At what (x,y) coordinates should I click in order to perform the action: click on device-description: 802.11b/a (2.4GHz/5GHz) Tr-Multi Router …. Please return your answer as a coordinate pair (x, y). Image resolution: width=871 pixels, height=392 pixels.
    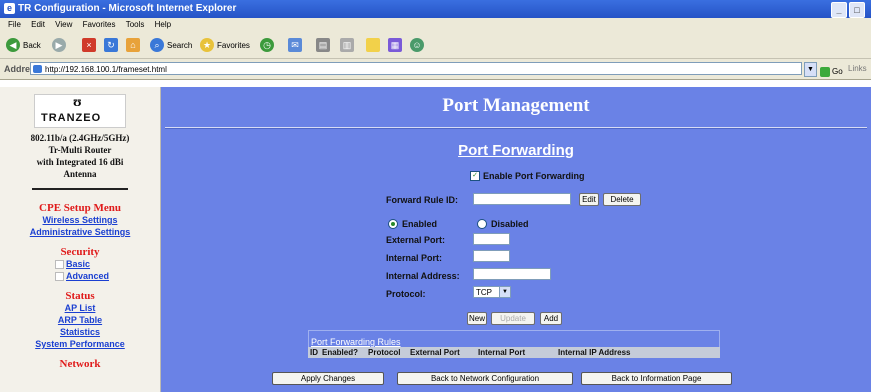
    Looking at the image, I should click on (80, 156).